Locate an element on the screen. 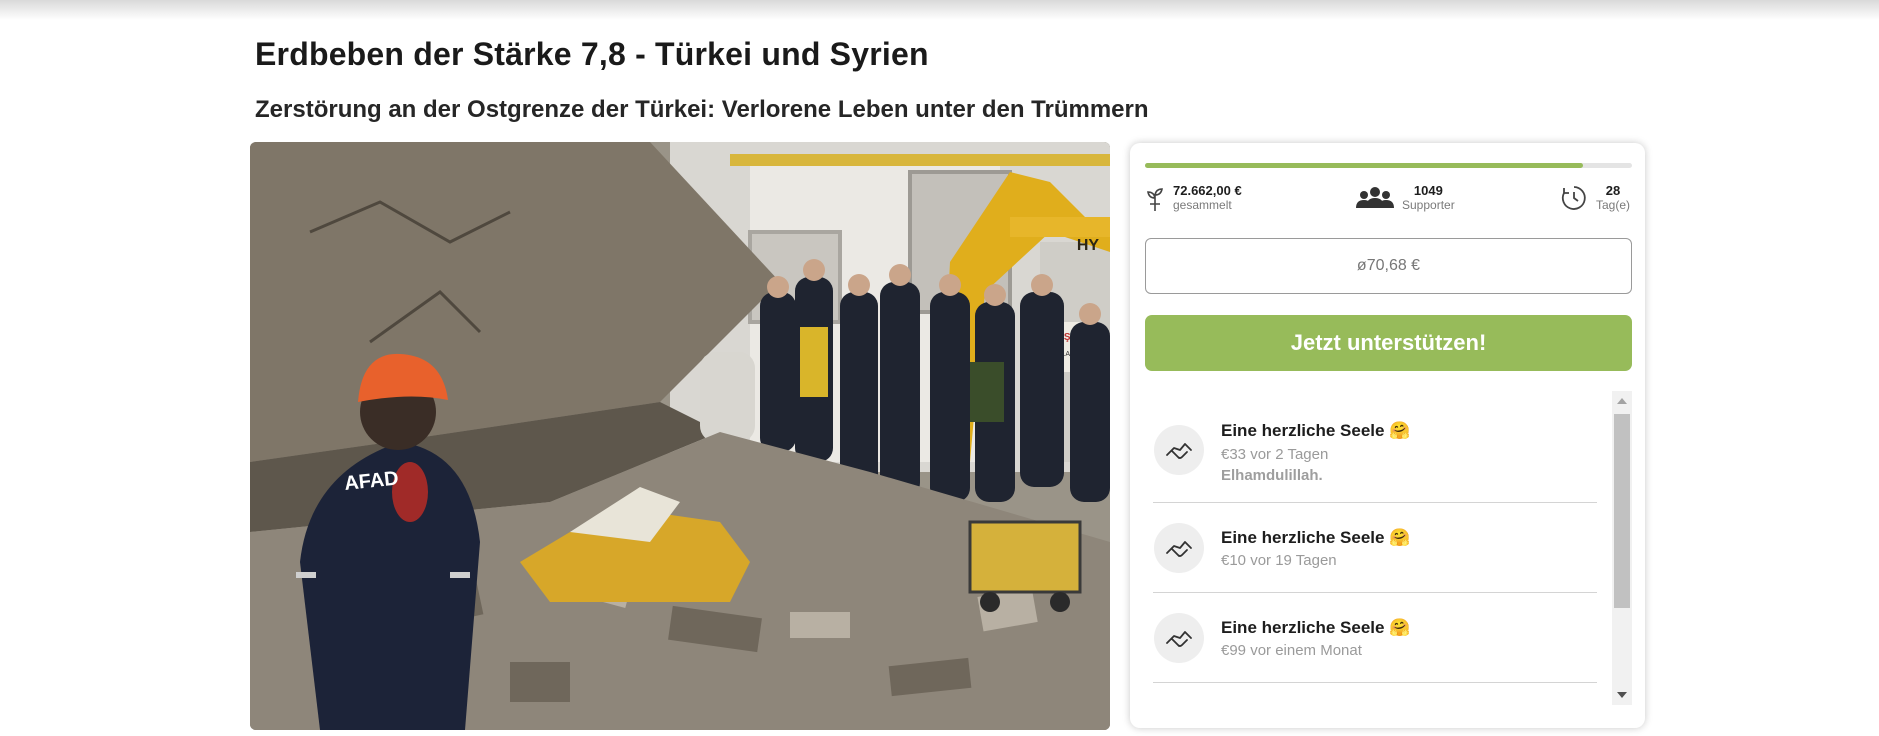 The height and width of the screenshot is (736, 1879). support-button: Jetzt unterstützen! is located at coordinates (1388, 343).